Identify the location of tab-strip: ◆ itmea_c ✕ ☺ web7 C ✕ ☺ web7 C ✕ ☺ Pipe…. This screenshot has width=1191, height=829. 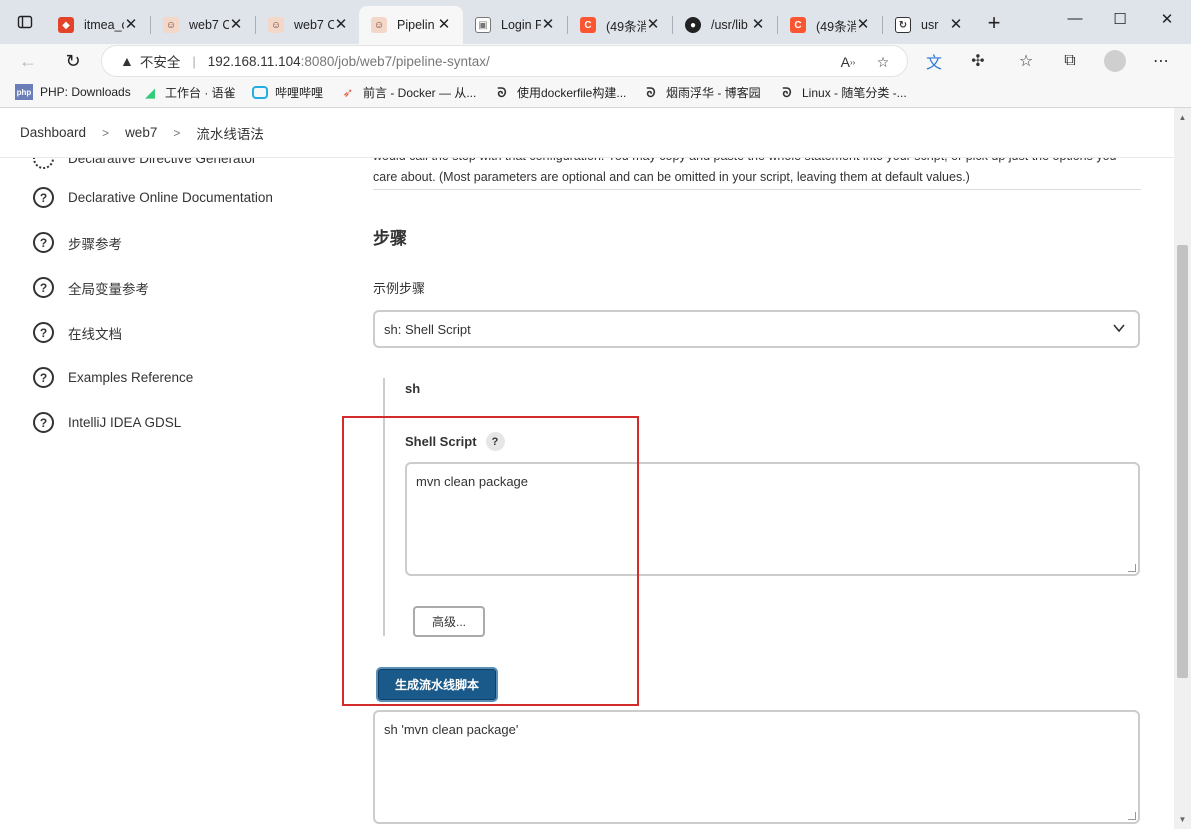
(595, 22).